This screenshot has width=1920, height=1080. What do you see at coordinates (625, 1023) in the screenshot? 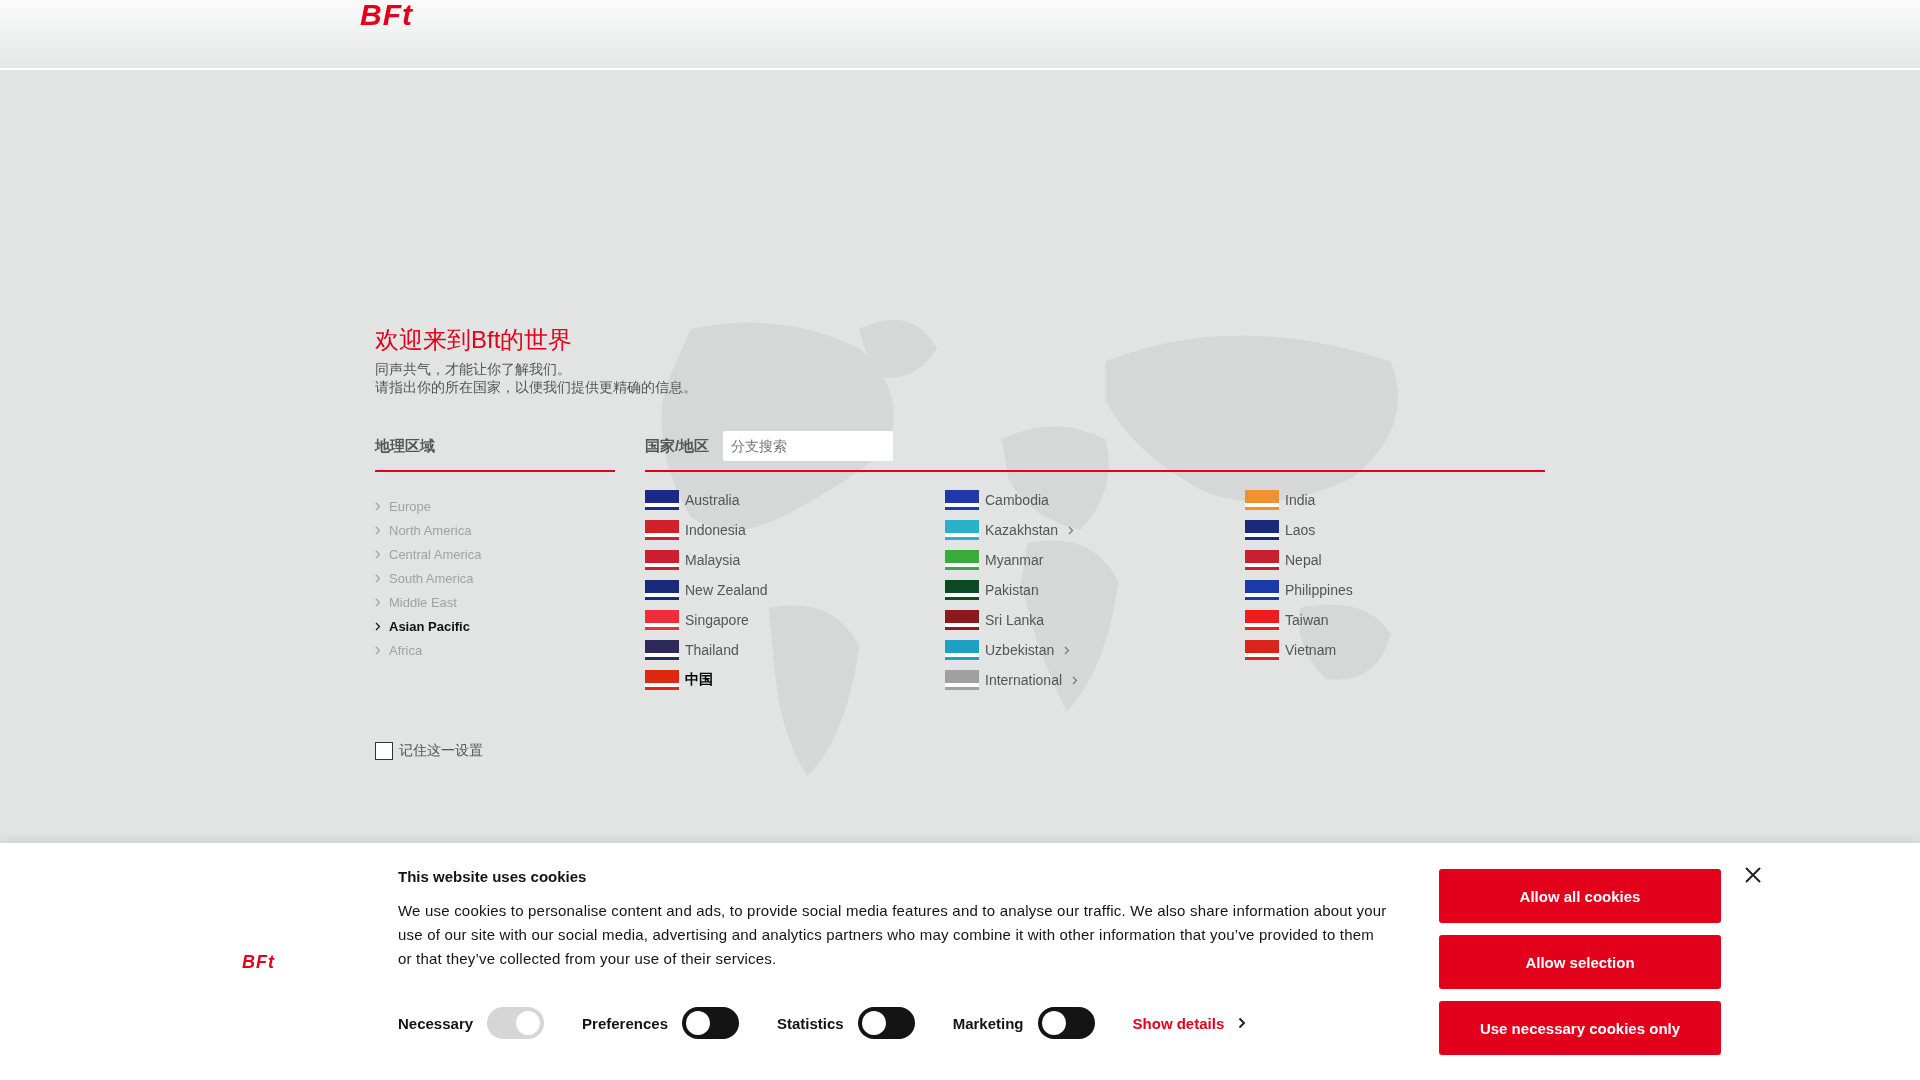
I see `toggle-label: Preferences` at bounding box center [625, 1023].